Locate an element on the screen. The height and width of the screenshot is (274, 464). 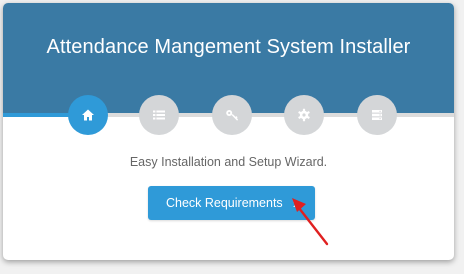
check-requirements-button: Check Requirements › is located at coordinates (231, 203).